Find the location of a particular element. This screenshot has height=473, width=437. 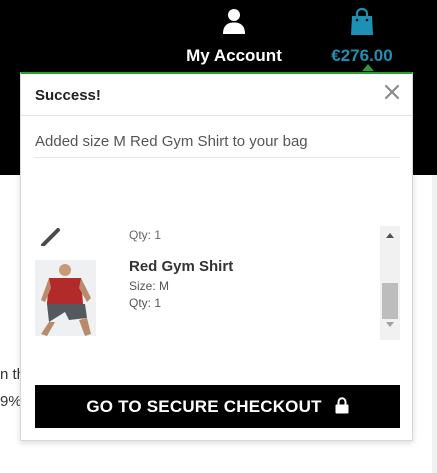

checkout-label: GO TO SECURE CHECKOUT is located at coordinates (204, 406).